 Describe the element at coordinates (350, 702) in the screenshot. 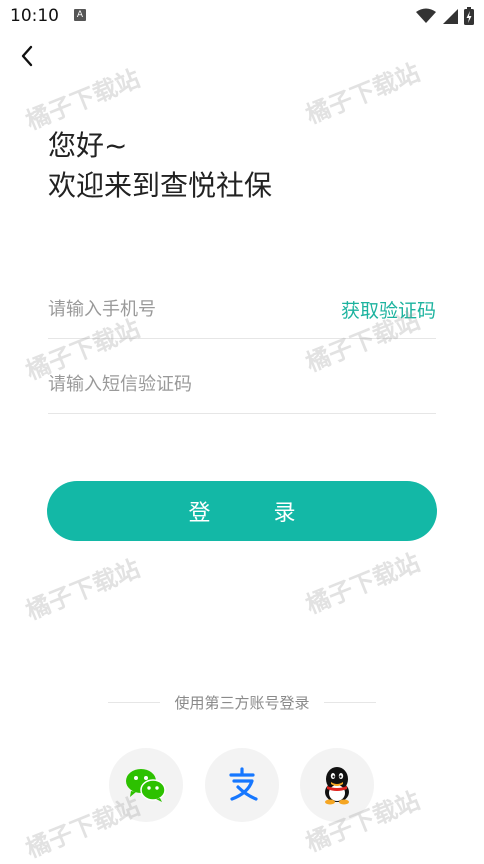

I see `divider-right` at that location.